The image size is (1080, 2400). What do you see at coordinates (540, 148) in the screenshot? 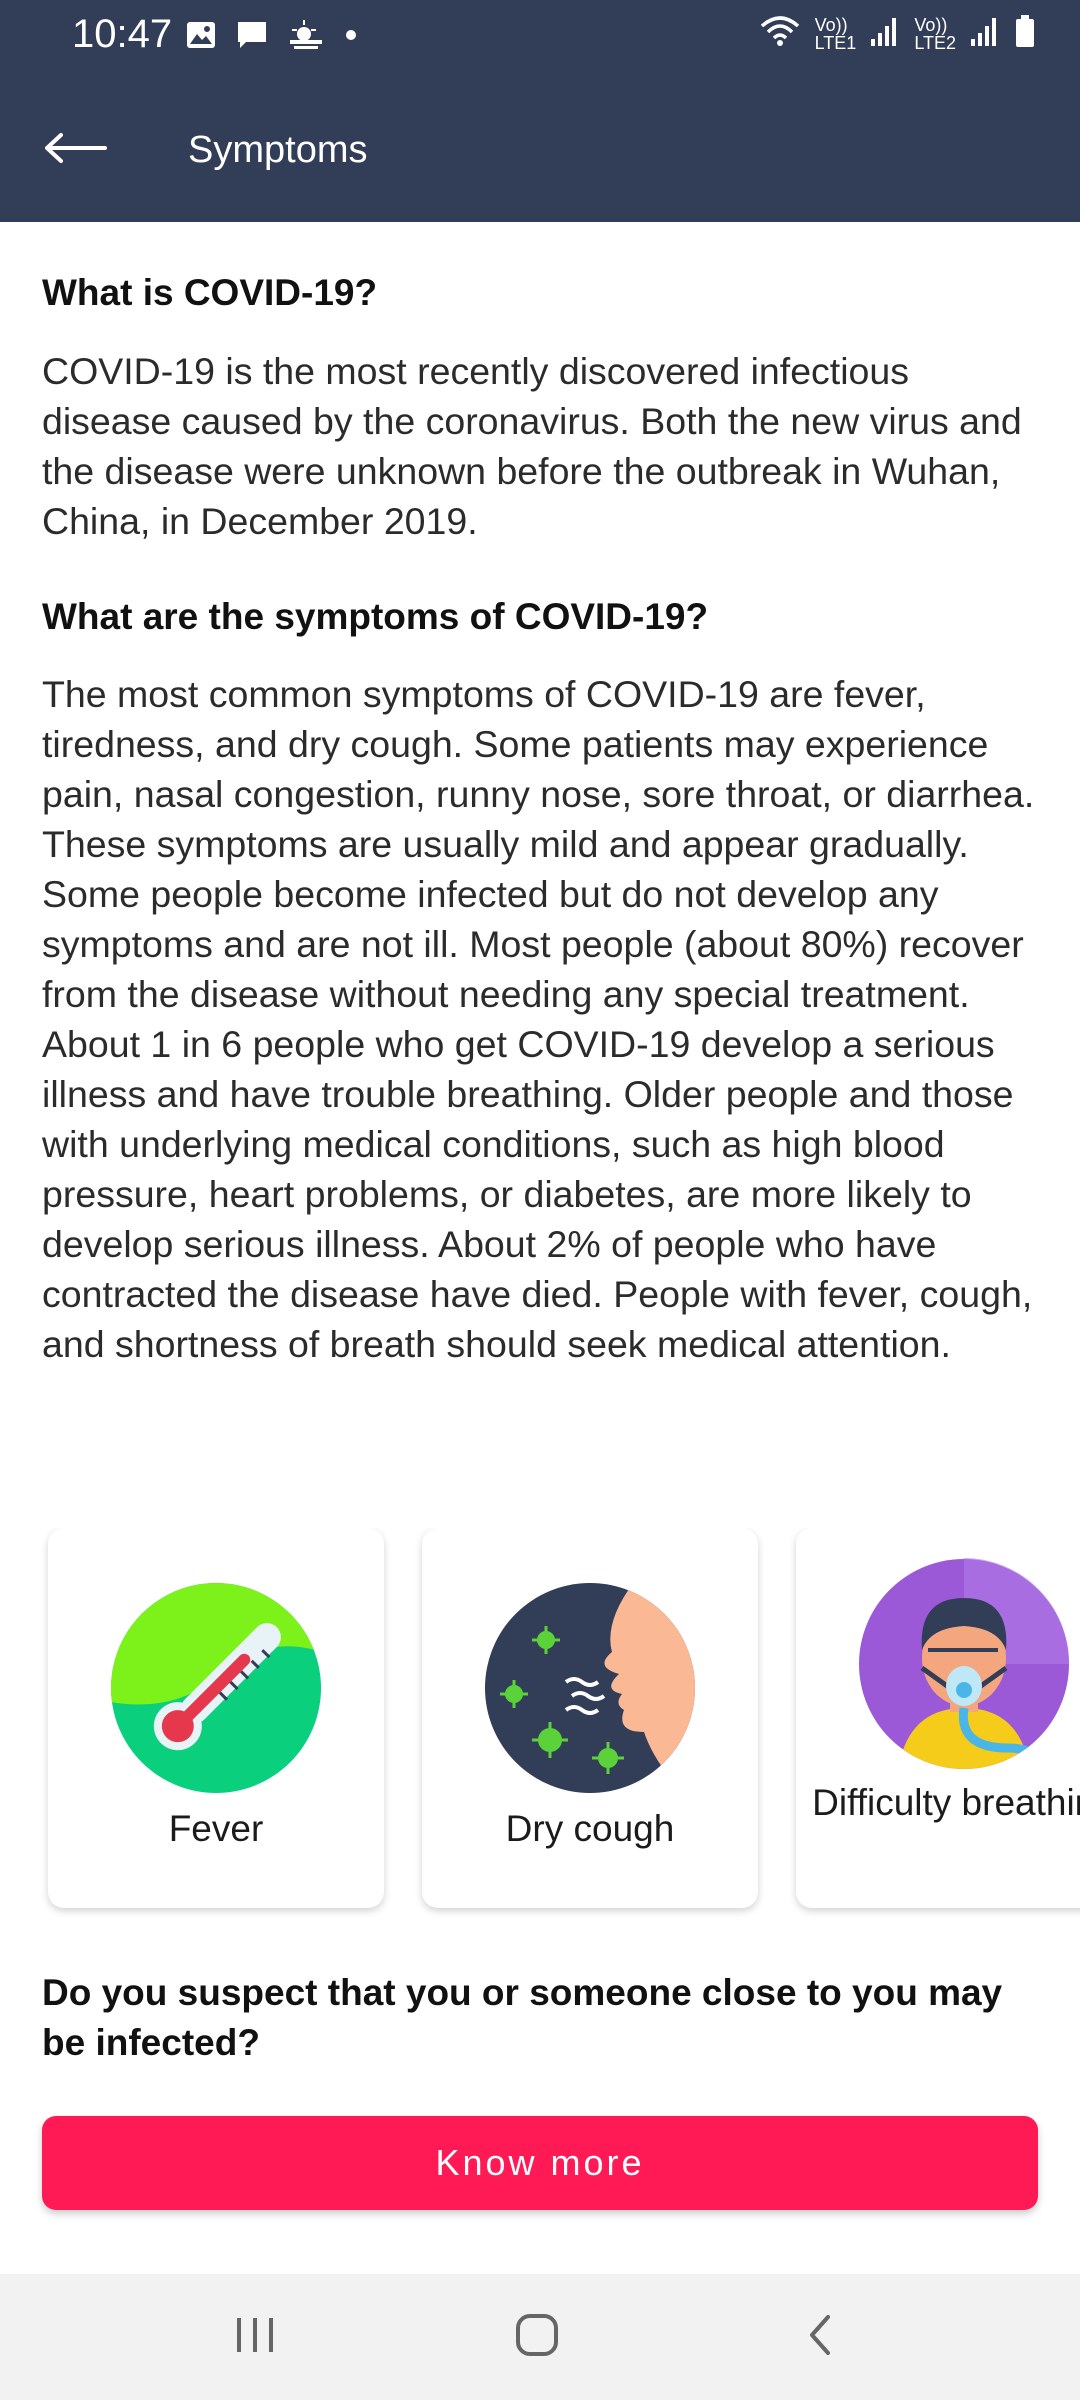
I see `app-bar: Symptoms` at bounding box center [540, 148].